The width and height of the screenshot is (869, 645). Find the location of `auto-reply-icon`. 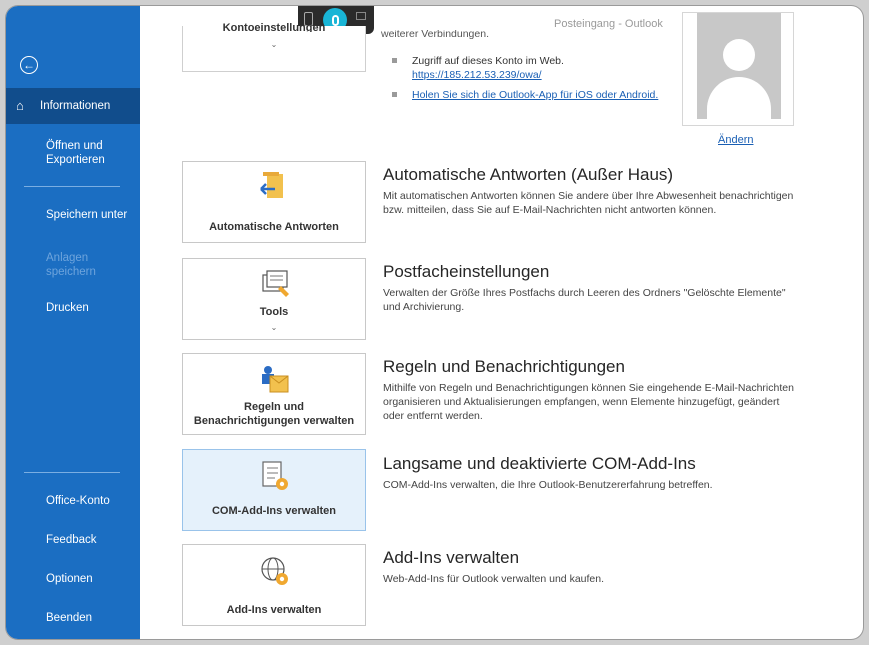

auto-reply-icon is located at coordinates (274, 188).